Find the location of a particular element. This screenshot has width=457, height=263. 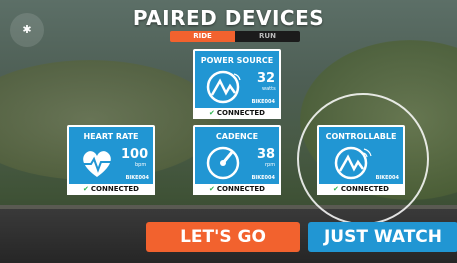

power-unit: watts is located at coordinates (269, 89).